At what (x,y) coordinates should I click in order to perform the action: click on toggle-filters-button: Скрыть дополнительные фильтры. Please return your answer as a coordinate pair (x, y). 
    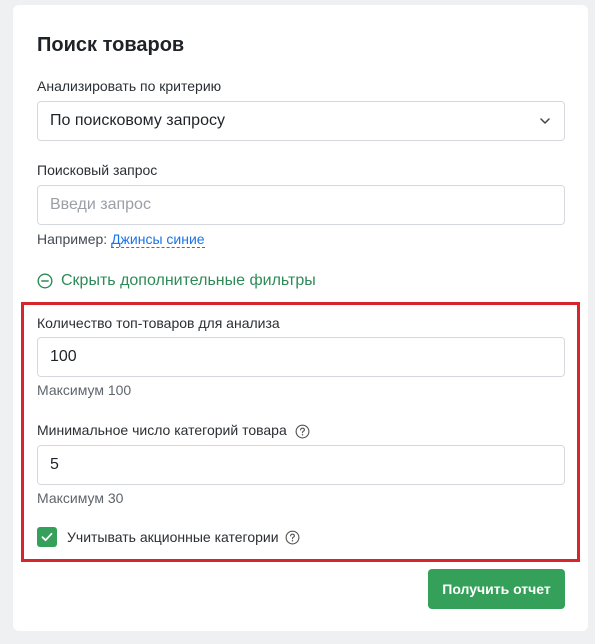
    Looking at the image, I should click on (176, 281).